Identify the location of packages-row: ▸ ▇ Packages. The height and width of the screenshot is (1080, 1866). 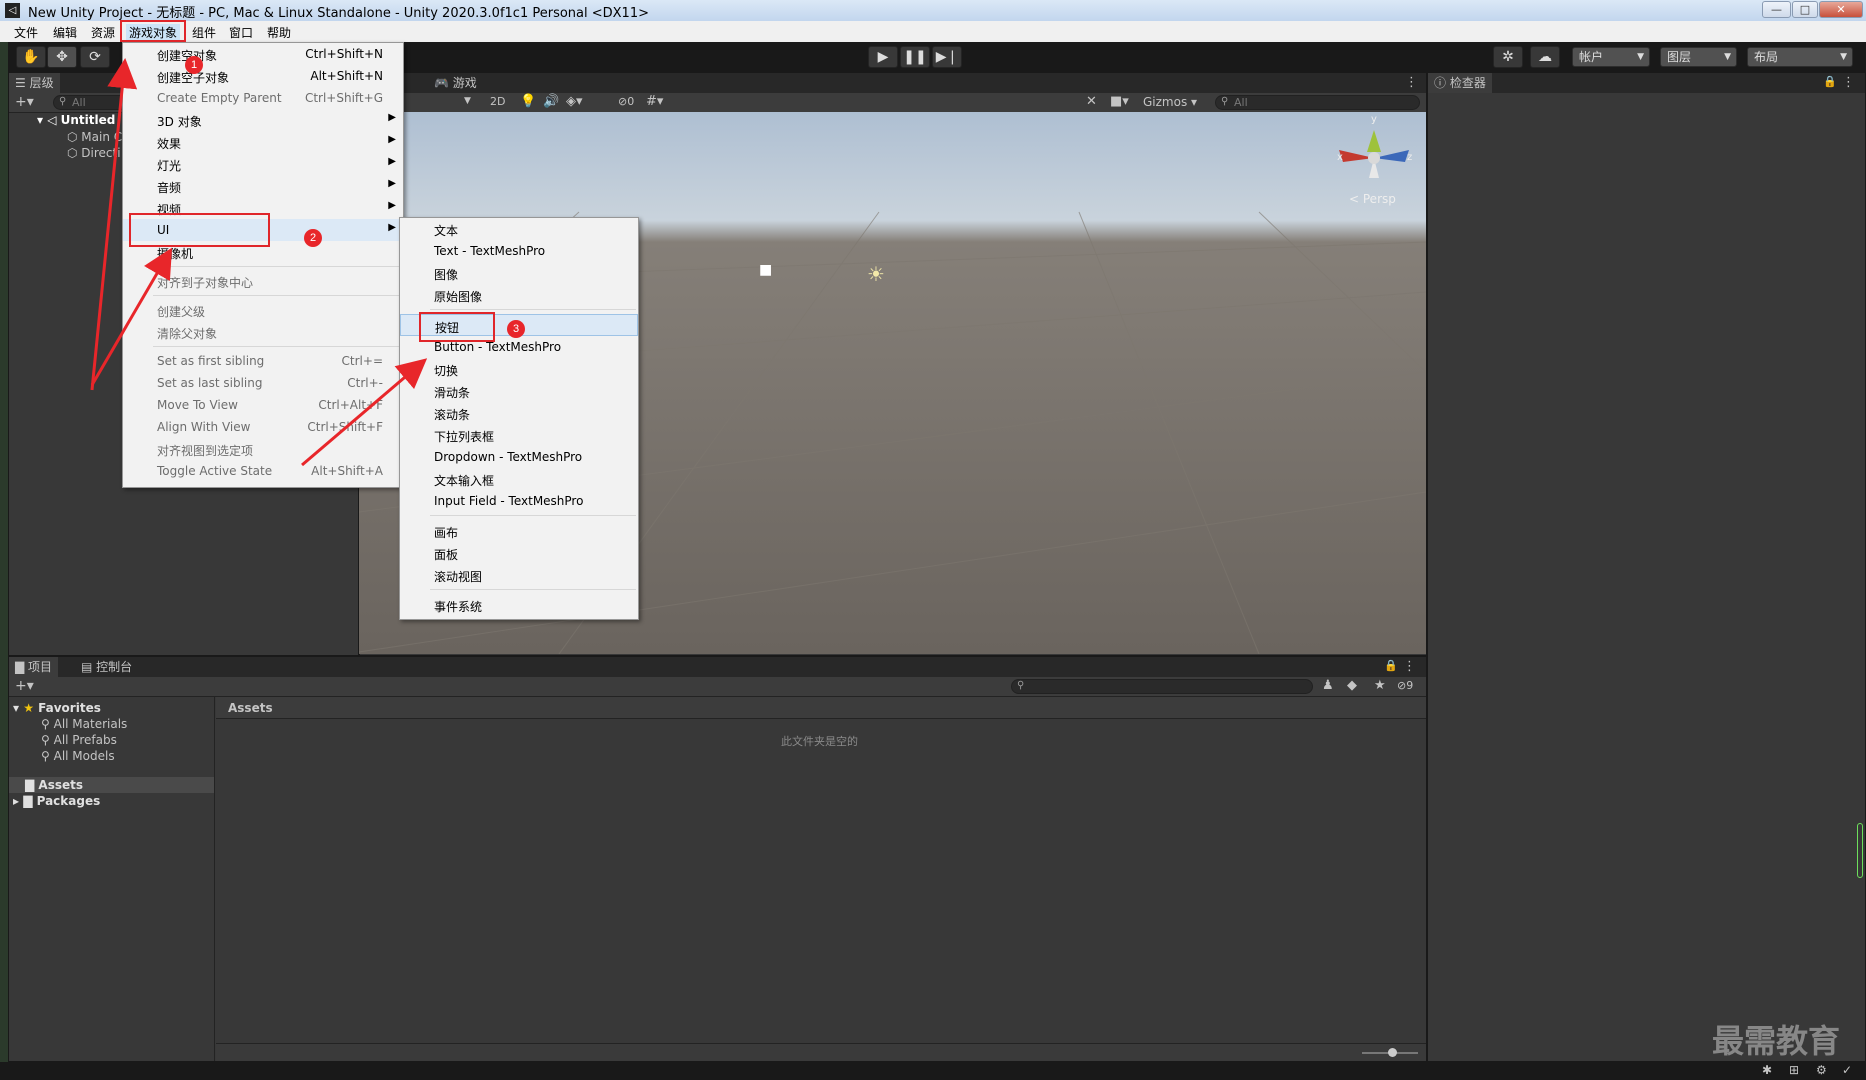
(56, 801).